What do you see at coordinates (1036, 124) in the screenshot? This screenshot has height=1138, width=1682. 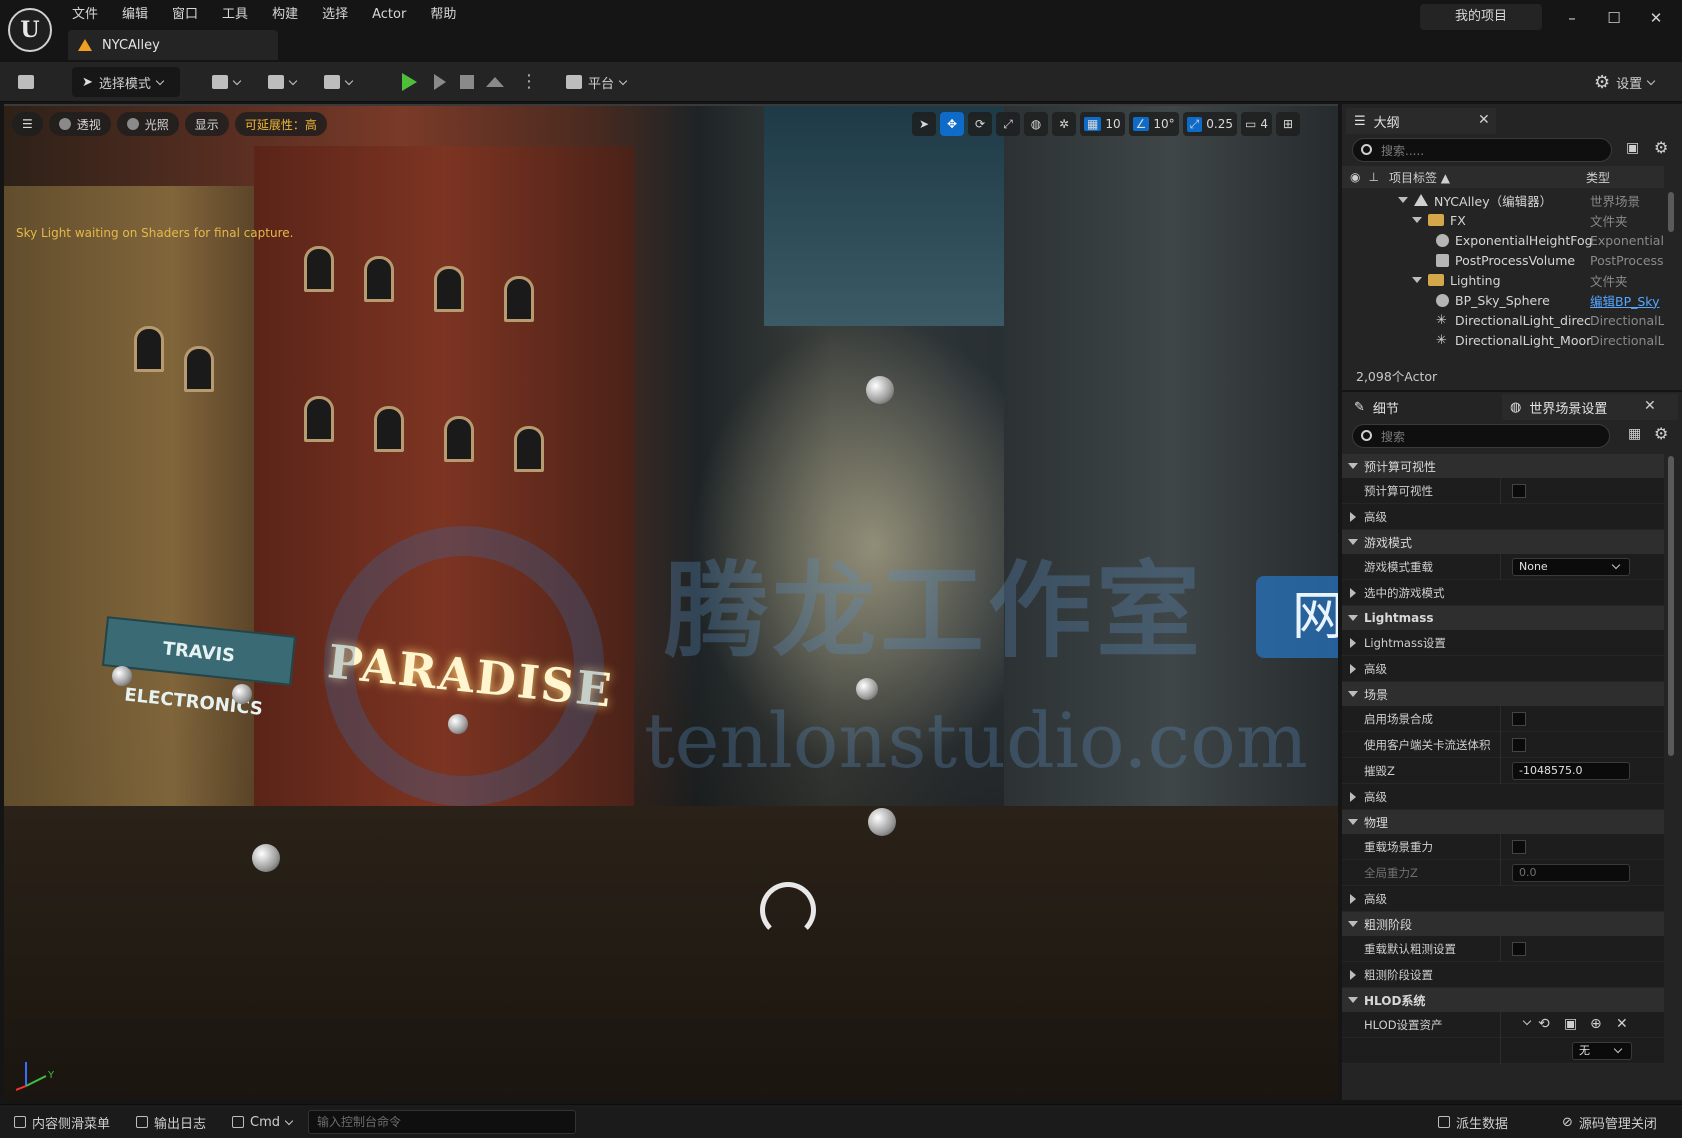 I see `world-local-toggle: ◍` at bounding box center [1036, 124].